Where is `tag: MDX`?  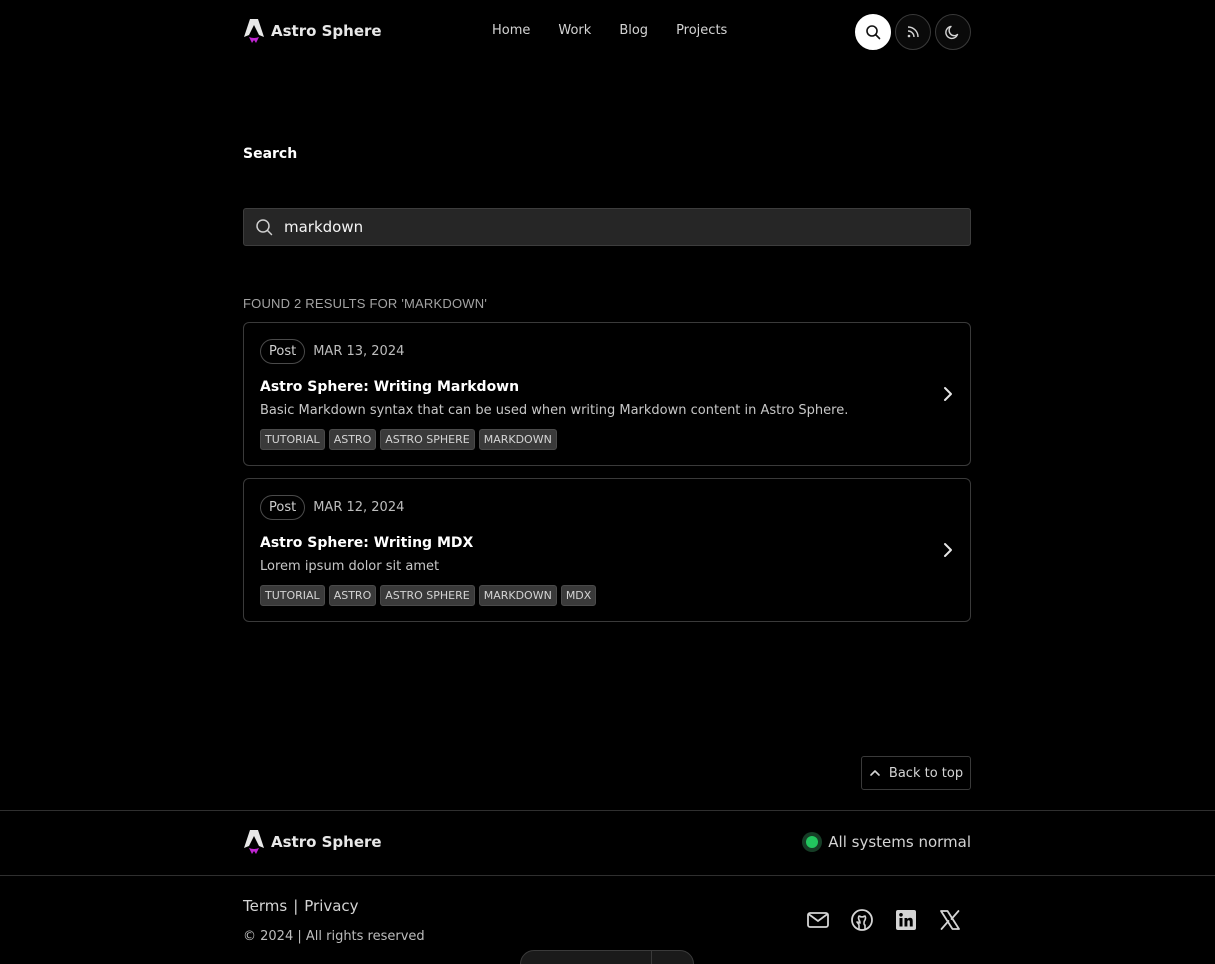
tag: MDX is located at coordinates (578, 595).